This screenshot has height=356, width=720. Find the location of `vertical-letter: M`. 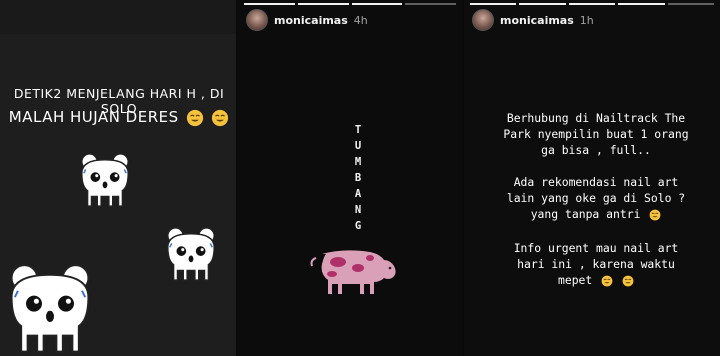

vertical-letter: M is located at coordinates (358, 162).